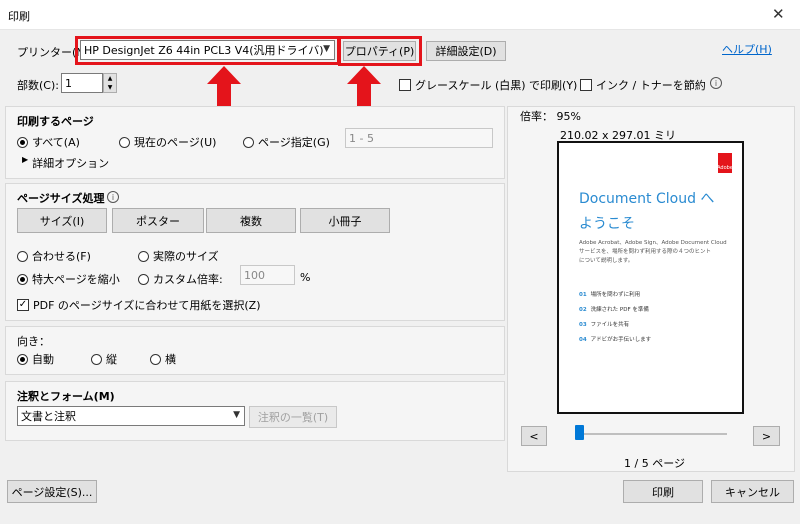 The width and height of the screenshot is (800, 524). Describe the element at coordinates (66, 396) in the screenshot. I see `comments-title: 注釈とフォーム(M)` at that location.